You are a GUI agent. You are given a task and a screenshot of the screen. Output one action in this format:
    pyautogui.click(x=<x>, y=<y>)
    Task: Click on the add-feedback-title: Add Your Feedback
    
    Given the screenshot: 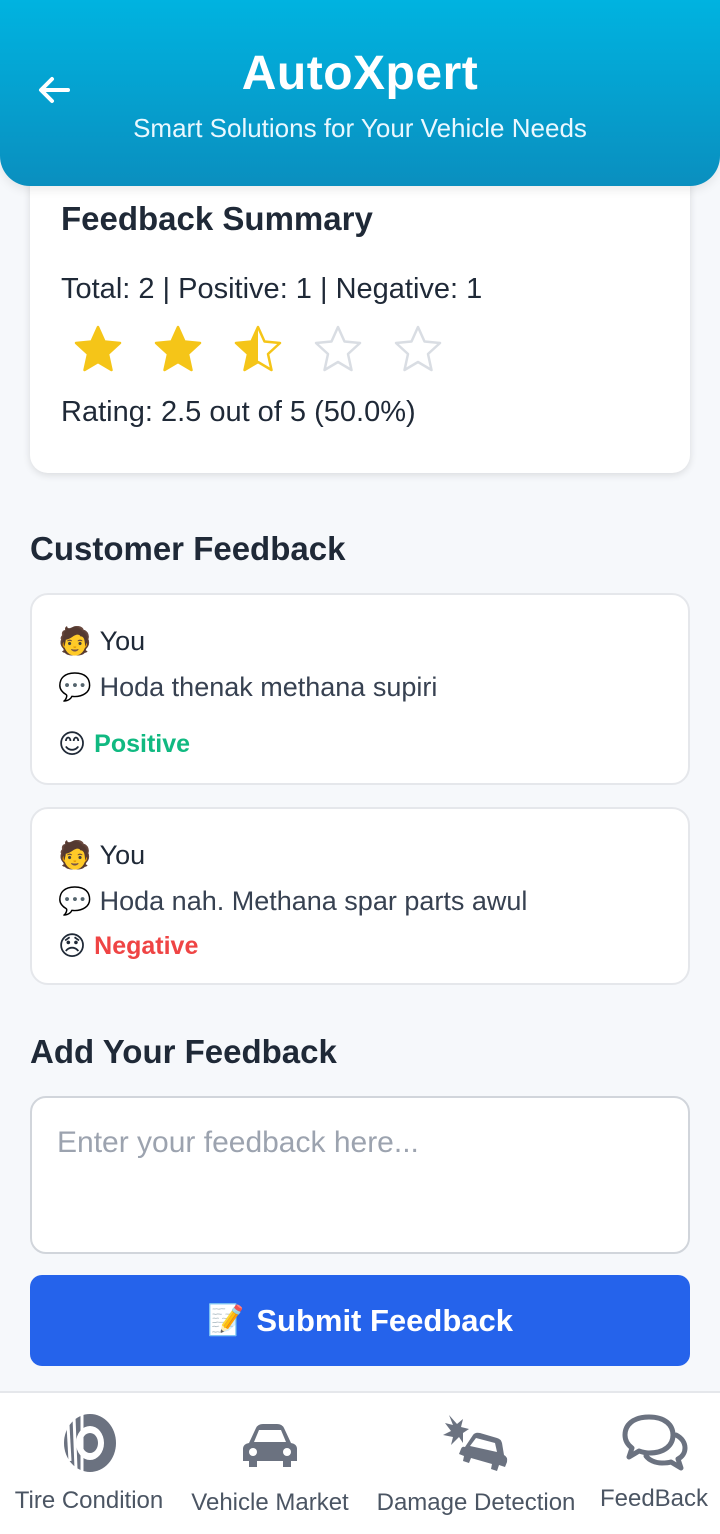 What is the action you would take?
    pyautogui.click(x=183, y=1051)
    